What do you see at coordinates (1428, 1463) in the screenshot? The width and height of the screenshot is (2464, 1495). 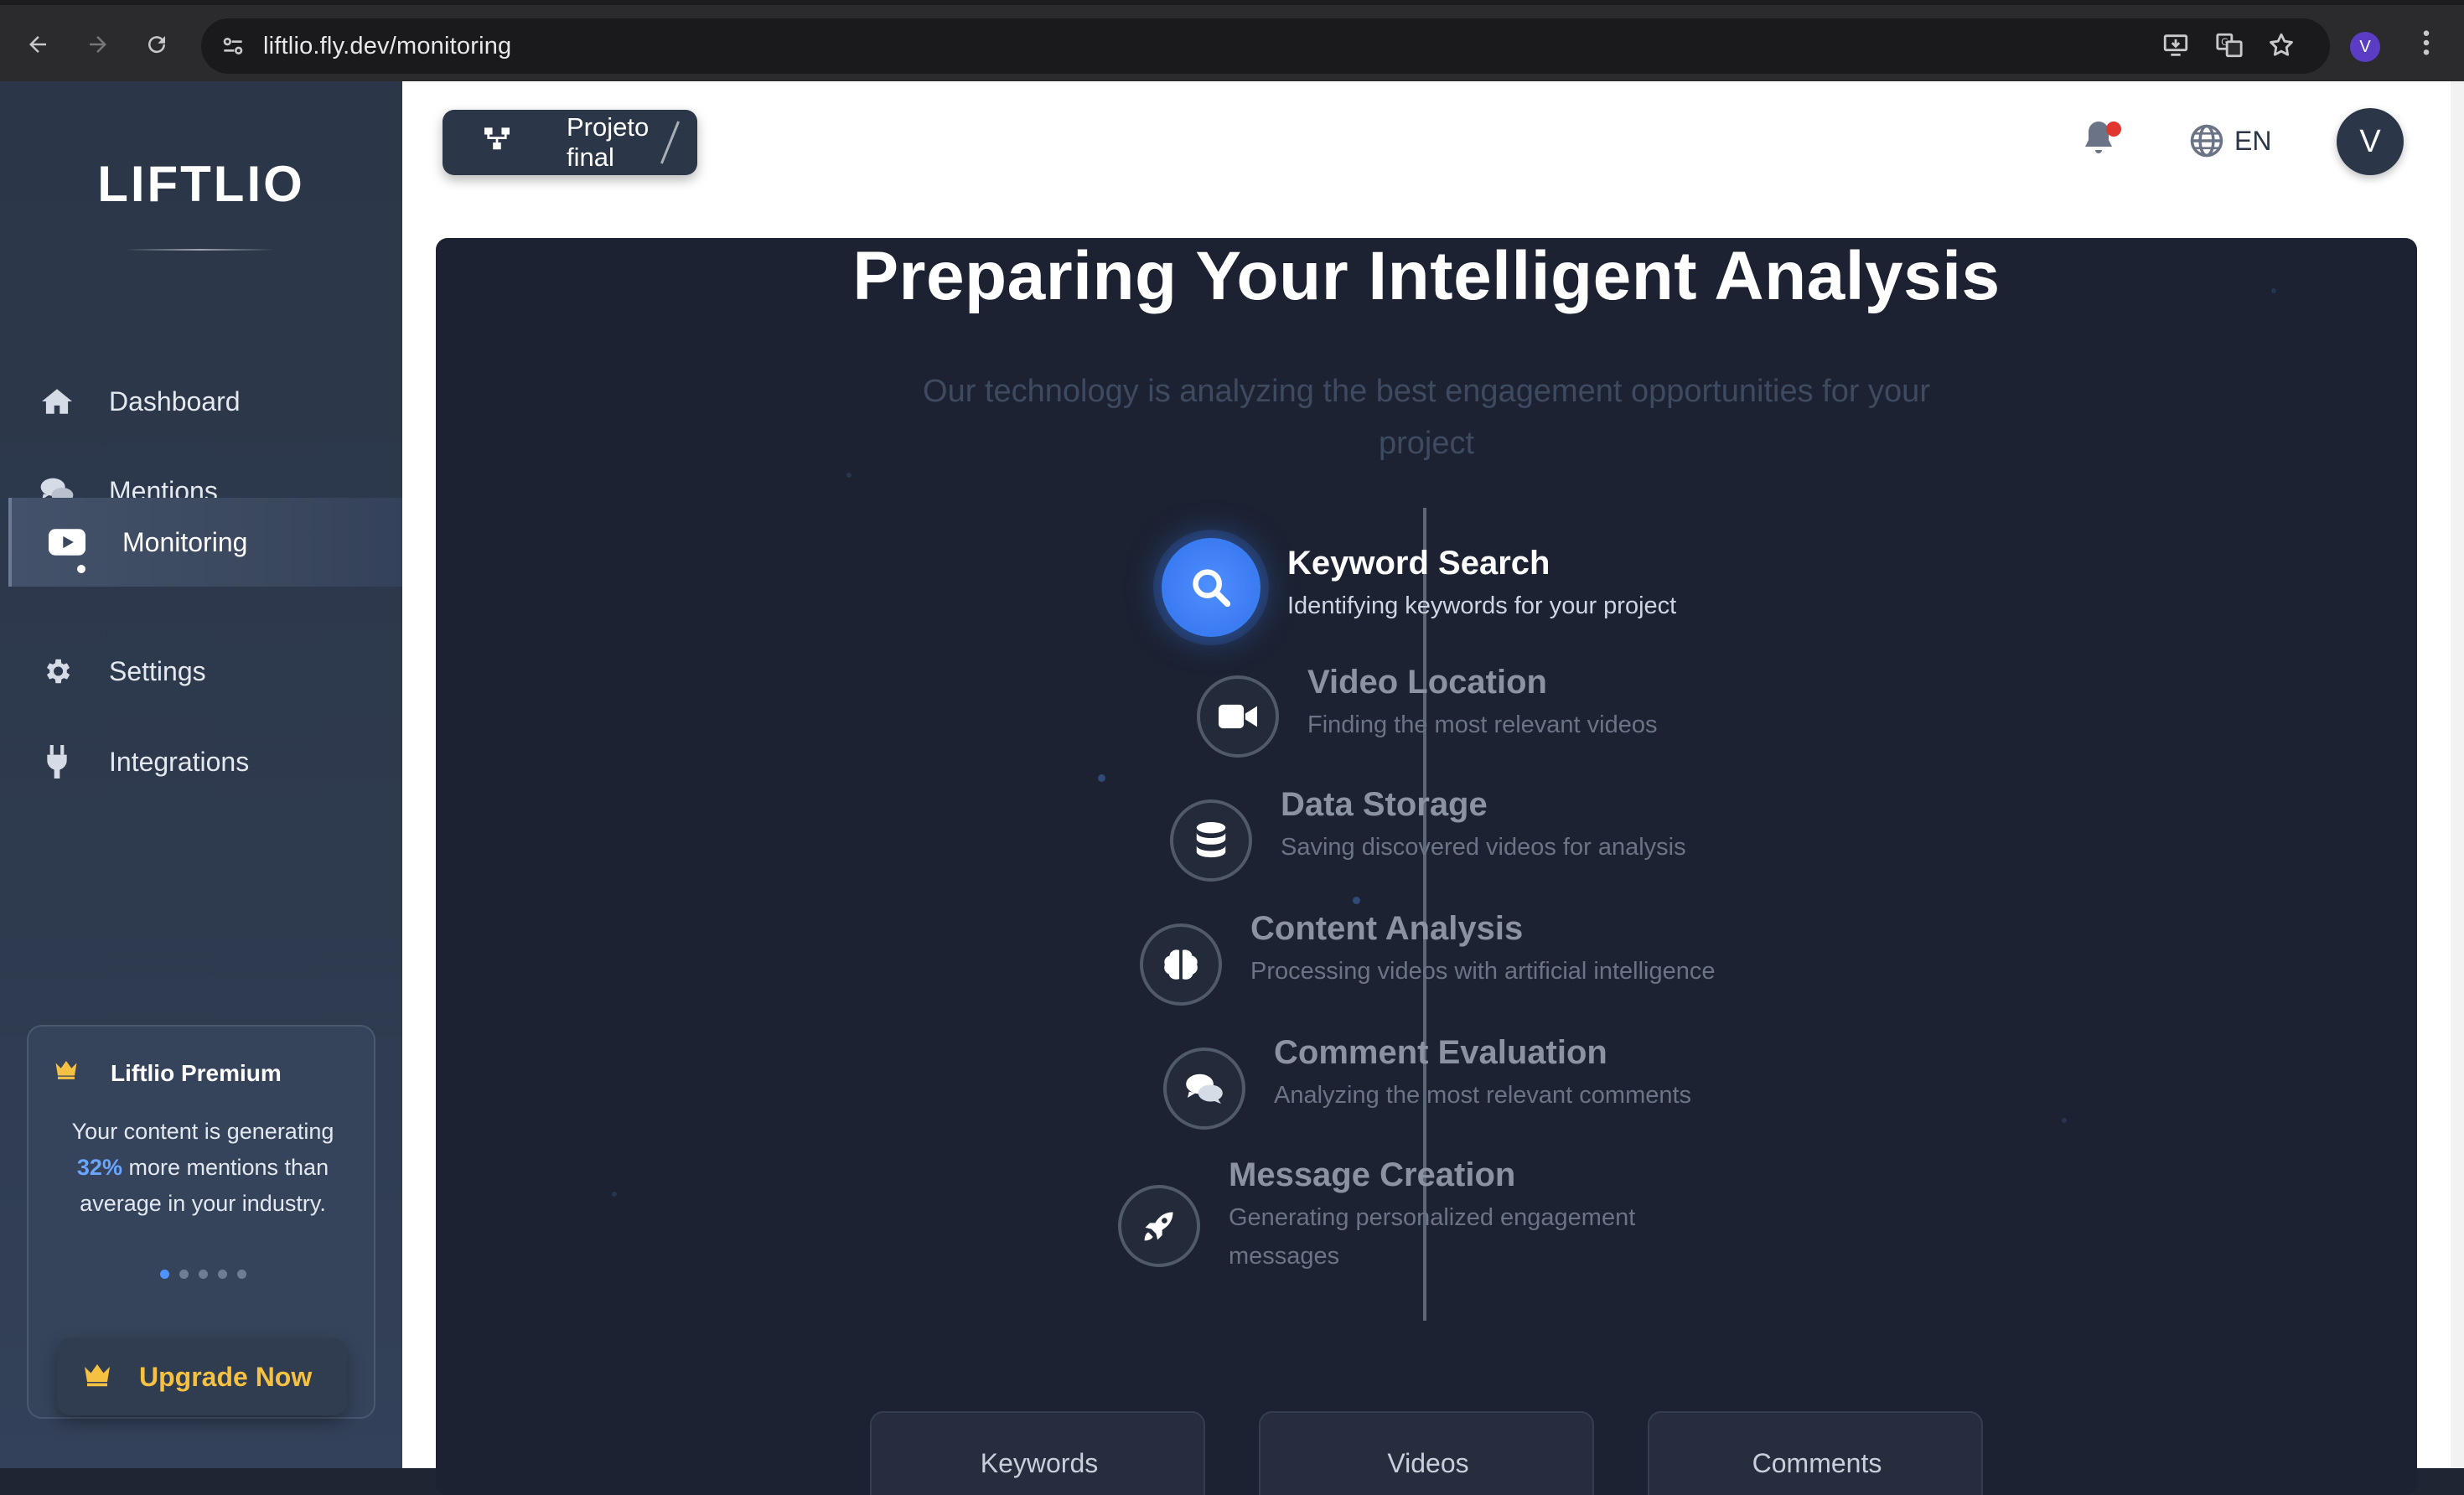 I see `stat-card-label: Videos` at bounding box center [1428, 1463].